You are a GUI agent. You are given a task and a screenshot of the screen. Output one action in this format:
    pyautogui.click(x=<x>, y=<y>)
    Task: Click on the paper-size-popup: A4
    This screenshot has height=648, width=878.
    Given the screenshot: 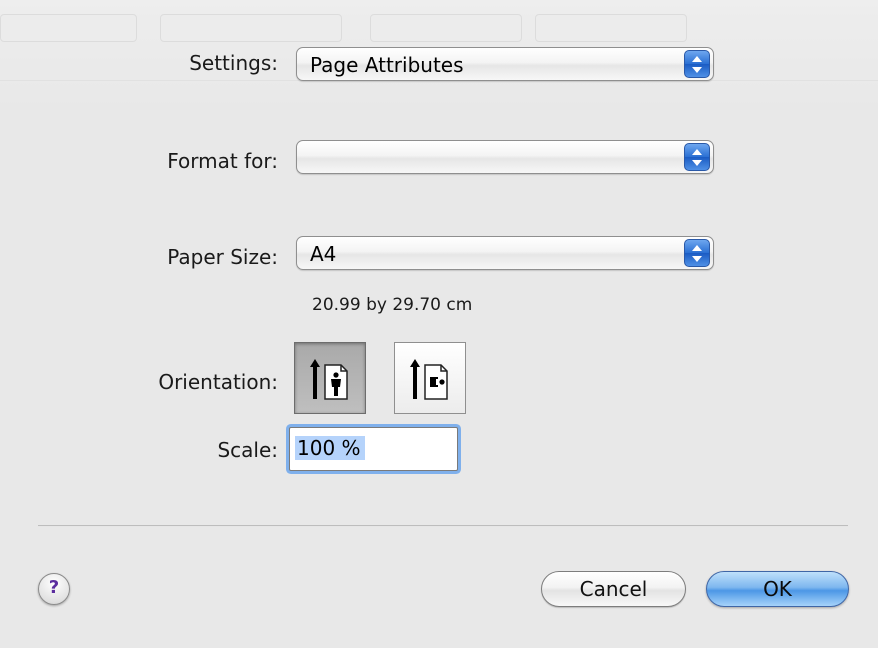 What is the action you would take?
    pyautogui.click(x=505, y=253)
    